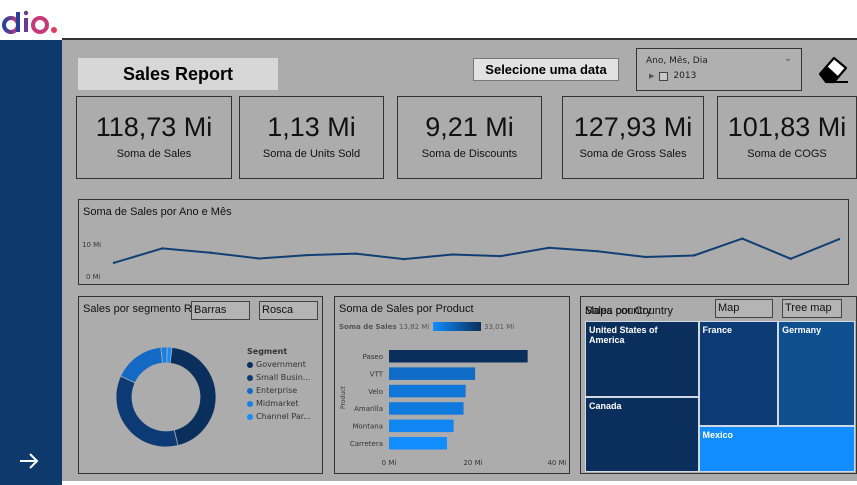 Image resolution: width=857 pixels, height=485 pixels. What do you see at coordinates (29, 22) in the screenshot?
I see `dio-logo` at bounding box center [29, 22].